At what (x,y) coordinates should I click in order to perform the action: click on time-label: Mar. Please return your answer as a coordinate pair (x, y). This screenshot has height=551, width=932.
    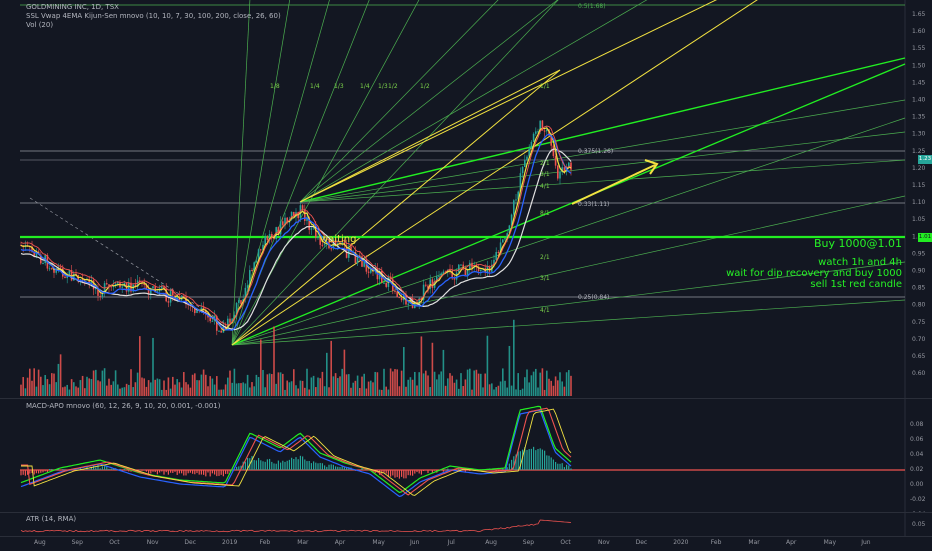
    Looking at the image, I should click on (754, 542).